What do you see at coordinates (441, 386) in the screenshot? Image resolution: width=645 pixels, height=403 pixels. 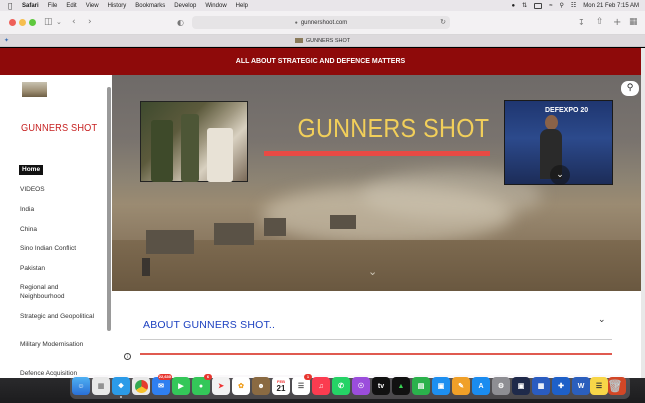 I see `keynote-icon: ▣` at bounding box center [441, 386].